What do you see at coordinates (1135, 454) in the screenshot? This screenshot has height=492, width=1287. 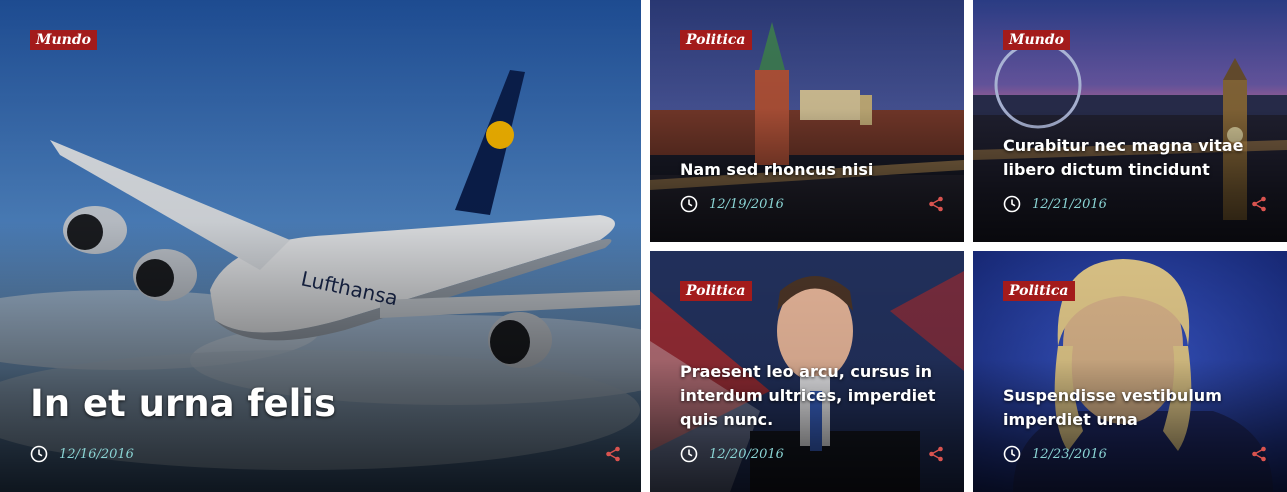 I see `post-meta: 12/23/2016` at bounding box center [1135, 454].